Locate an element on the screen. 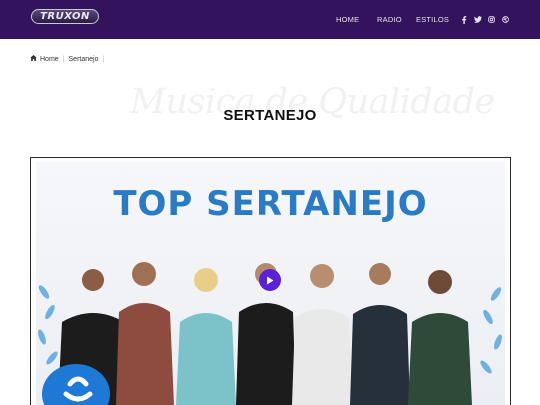  twitter-icon is located at coordinates (478, 19).